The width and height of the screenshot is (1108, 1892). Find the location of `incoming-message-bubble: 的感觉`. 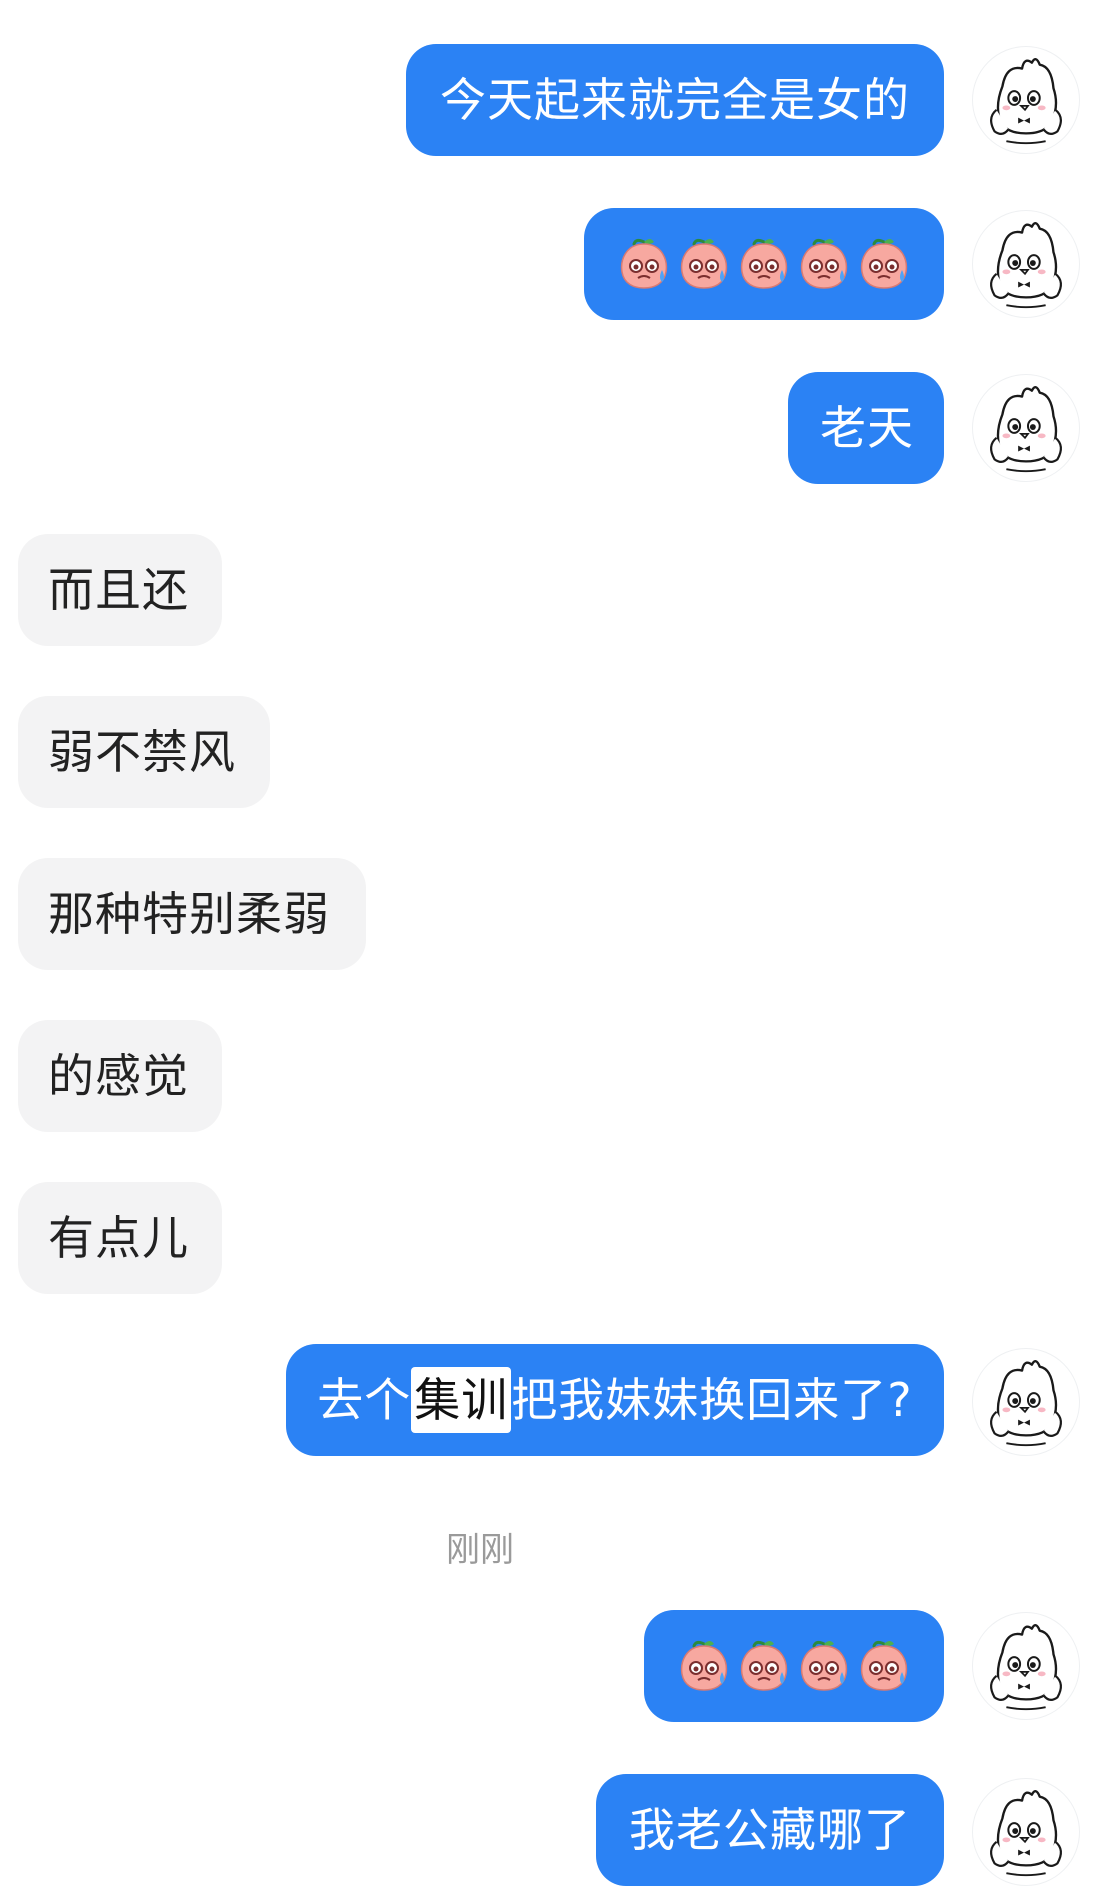

incoming-message-bubble: 的感觉 is located at coordinates (120, 1076).